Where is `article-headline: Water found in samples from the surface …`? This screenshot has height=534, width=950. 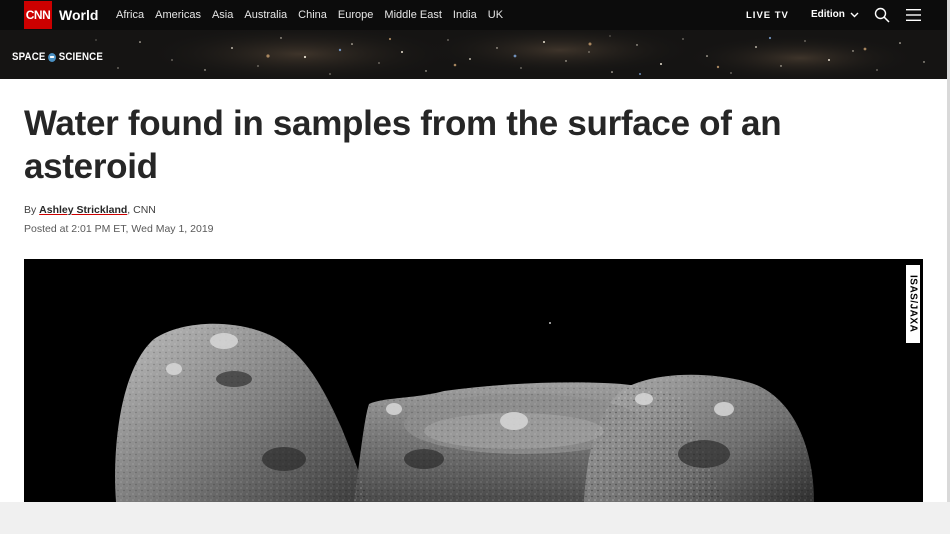
article-headline: Water found in samples from the surface … is located at coordinates (403, 145).